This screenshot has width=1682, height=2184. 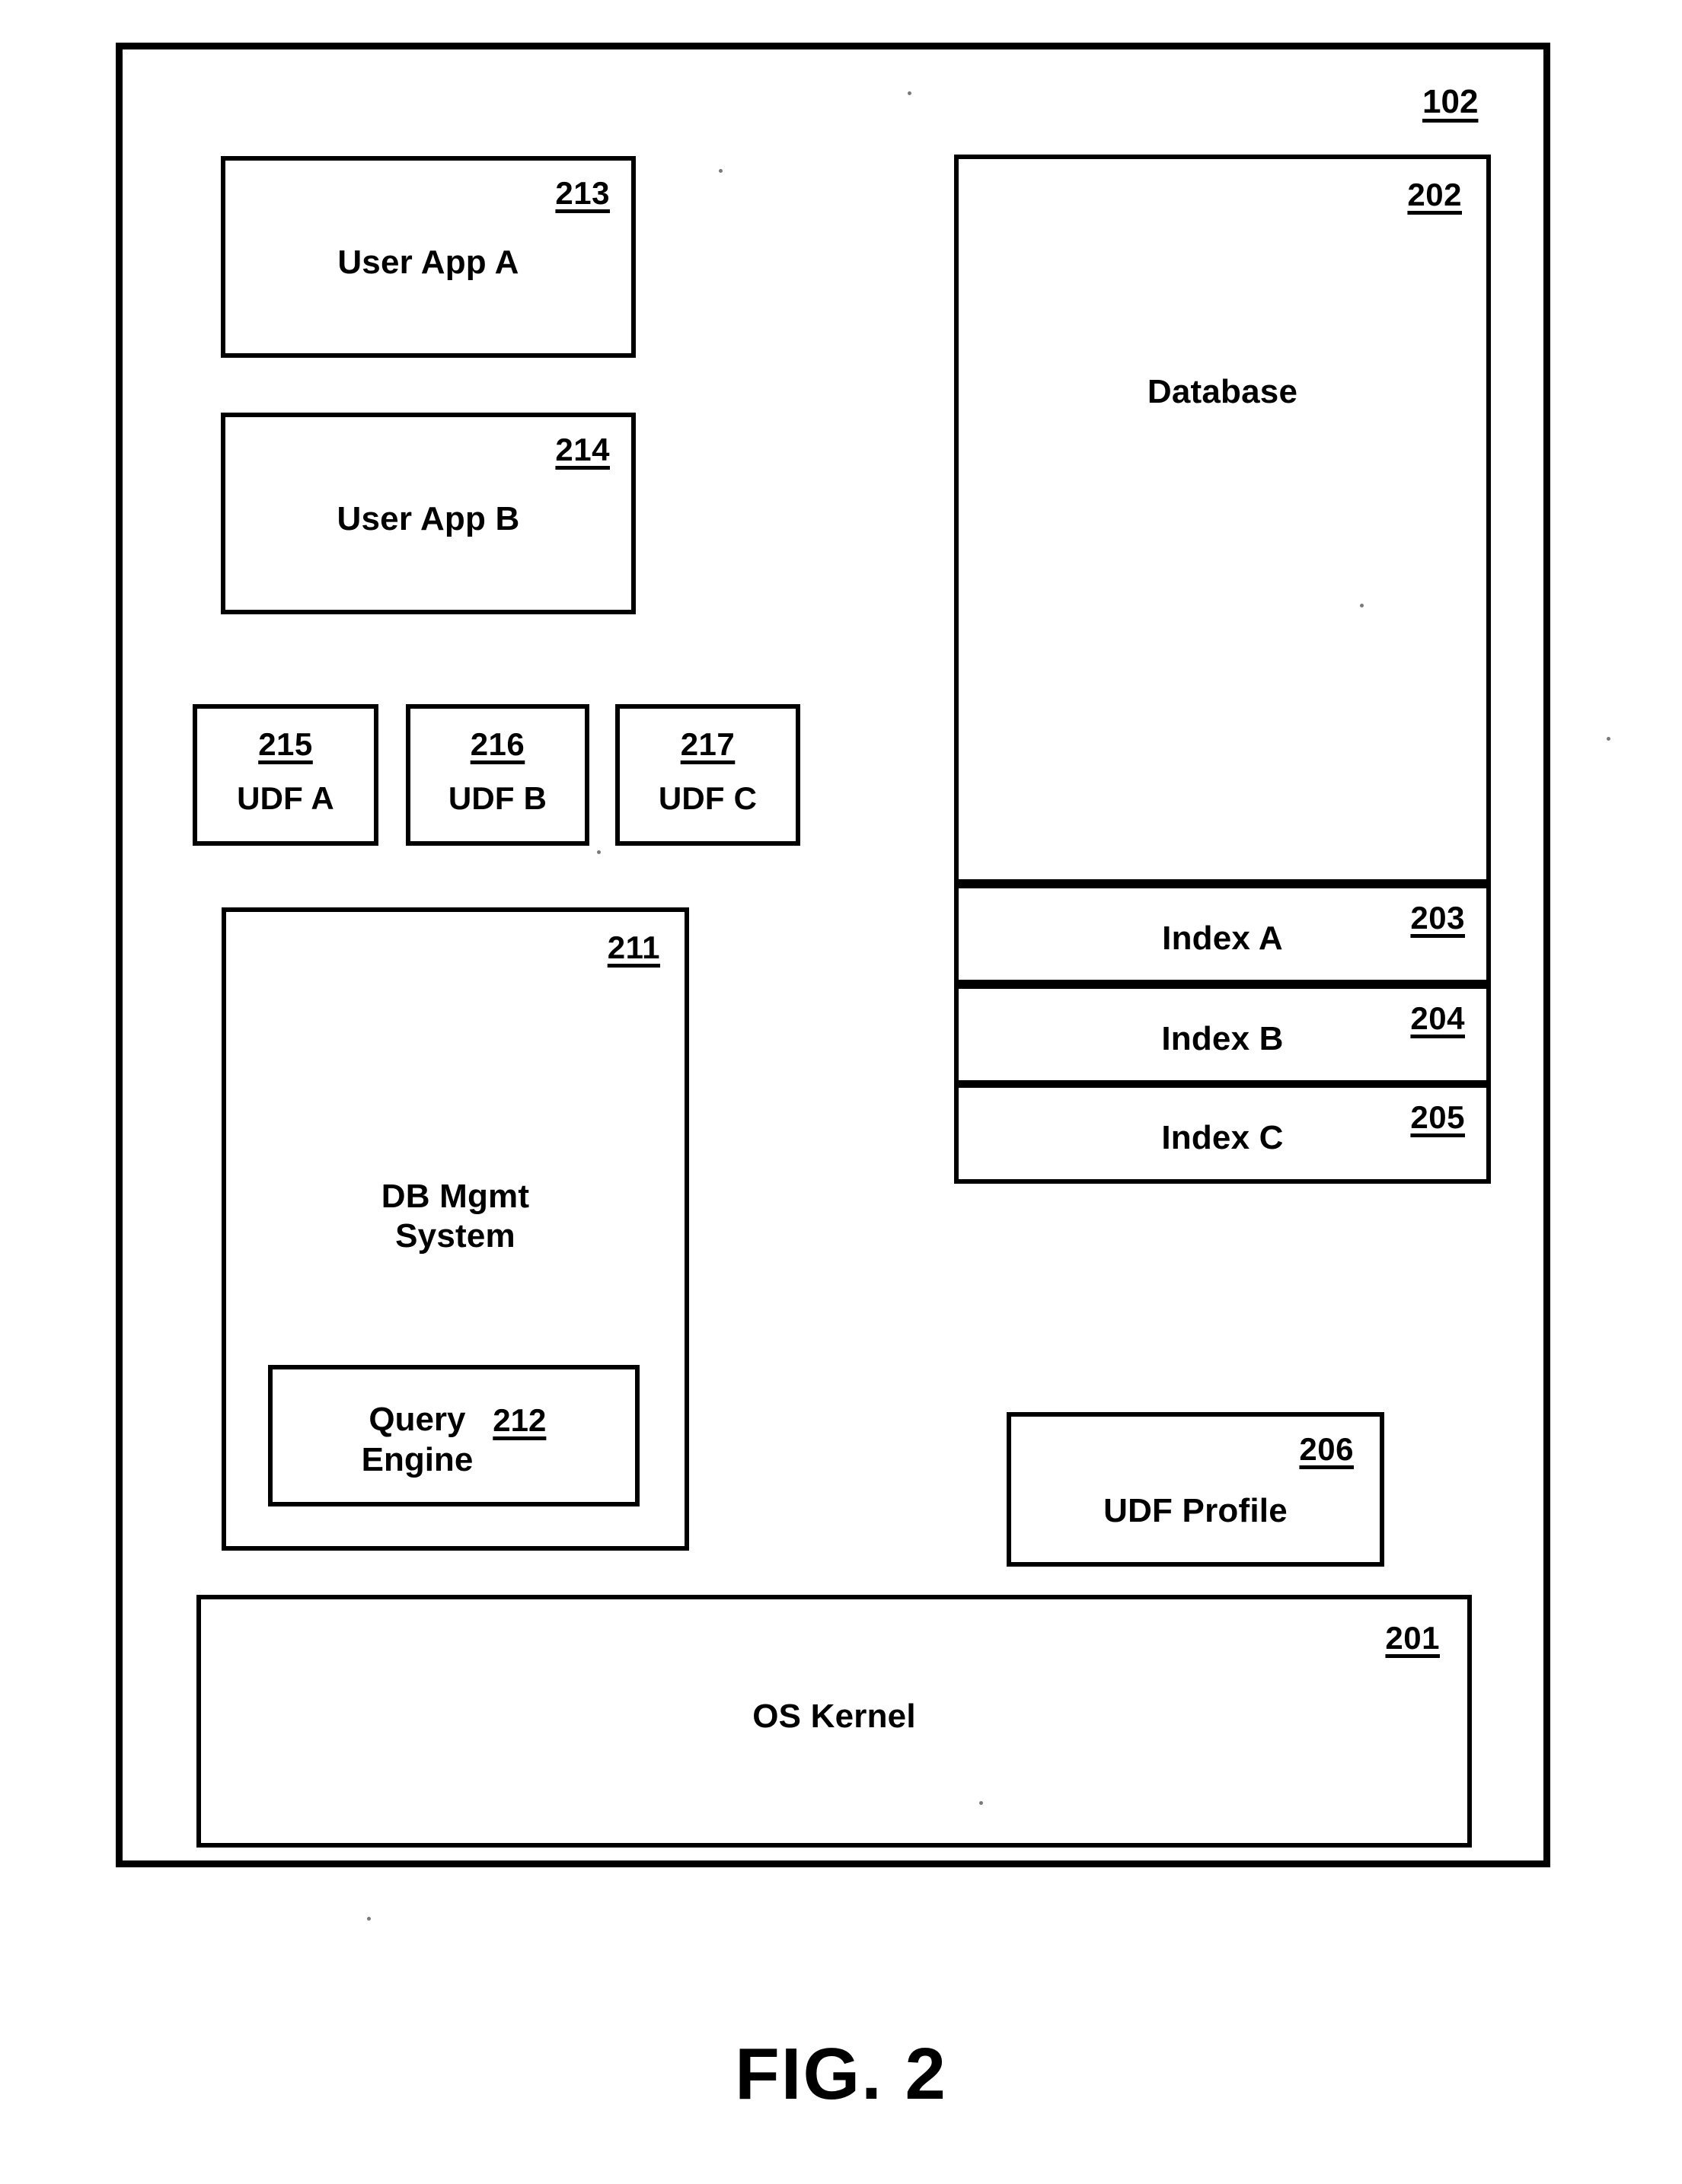 I want to click on database-box: 202 Database, so click(x=1222, y=519).